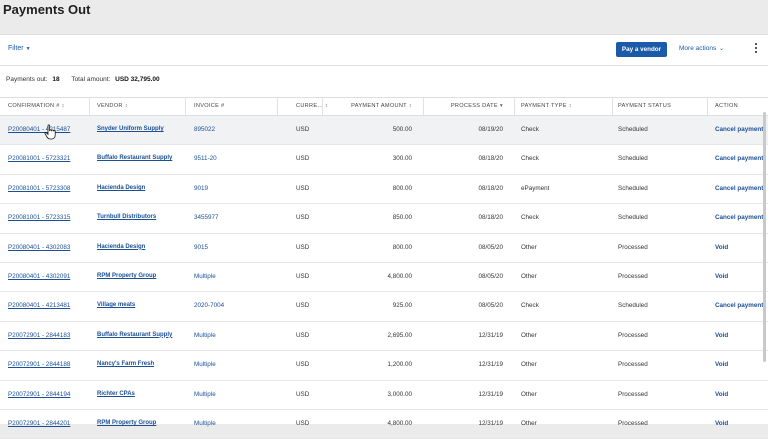 The image size is (768, 439). Describe the element at coordinates (126, 217) in the screenshot. I see `vendor-link: Turnbull Distributors` at that location.